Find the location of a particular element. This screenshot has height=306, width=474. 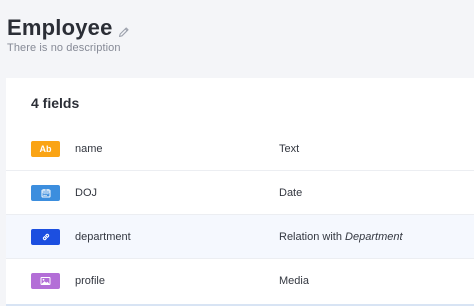

field-name: name is located at coordinates (89, 148).